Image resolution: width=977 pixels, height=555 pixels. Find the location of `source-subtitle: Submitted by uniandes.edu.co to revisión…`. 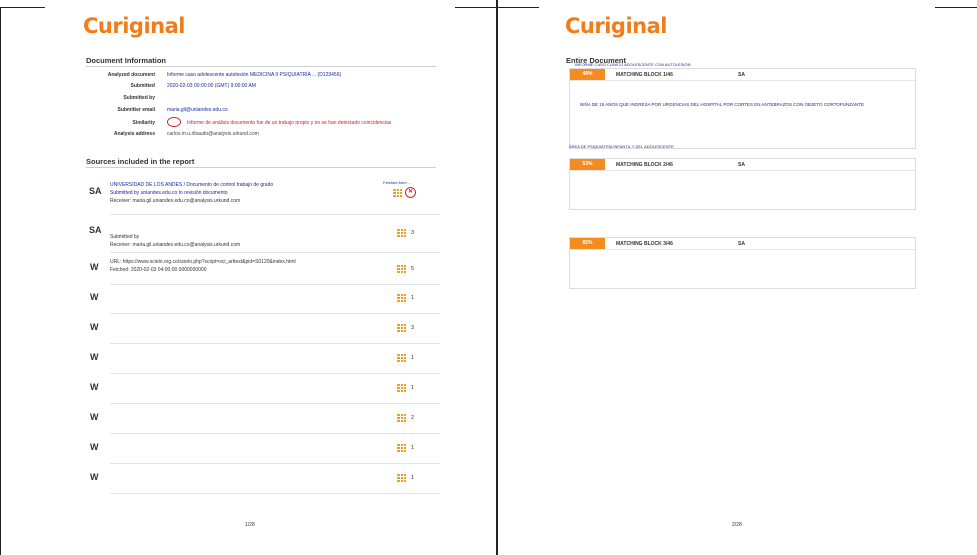

source-subtitle: Submitted by uniandes.edu.co to revisión… is located at coordinates (169, 193).